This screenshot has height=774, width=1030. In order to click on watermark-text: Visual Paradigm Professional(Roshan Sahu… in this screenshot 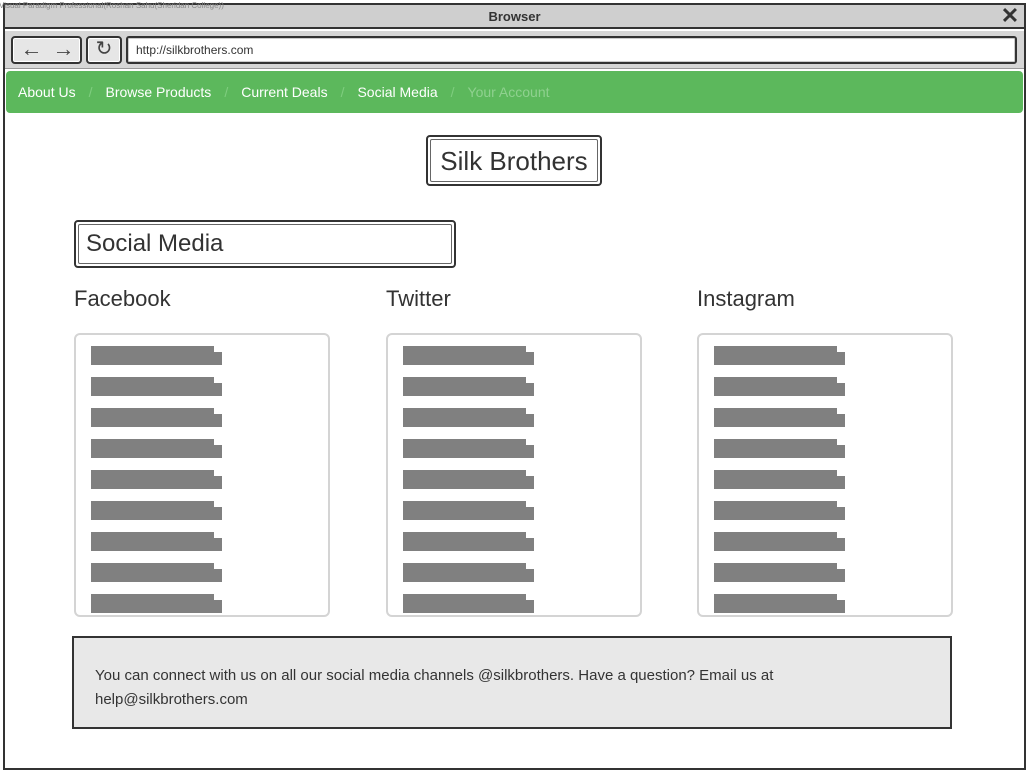, I will do `click(112, 5)`.